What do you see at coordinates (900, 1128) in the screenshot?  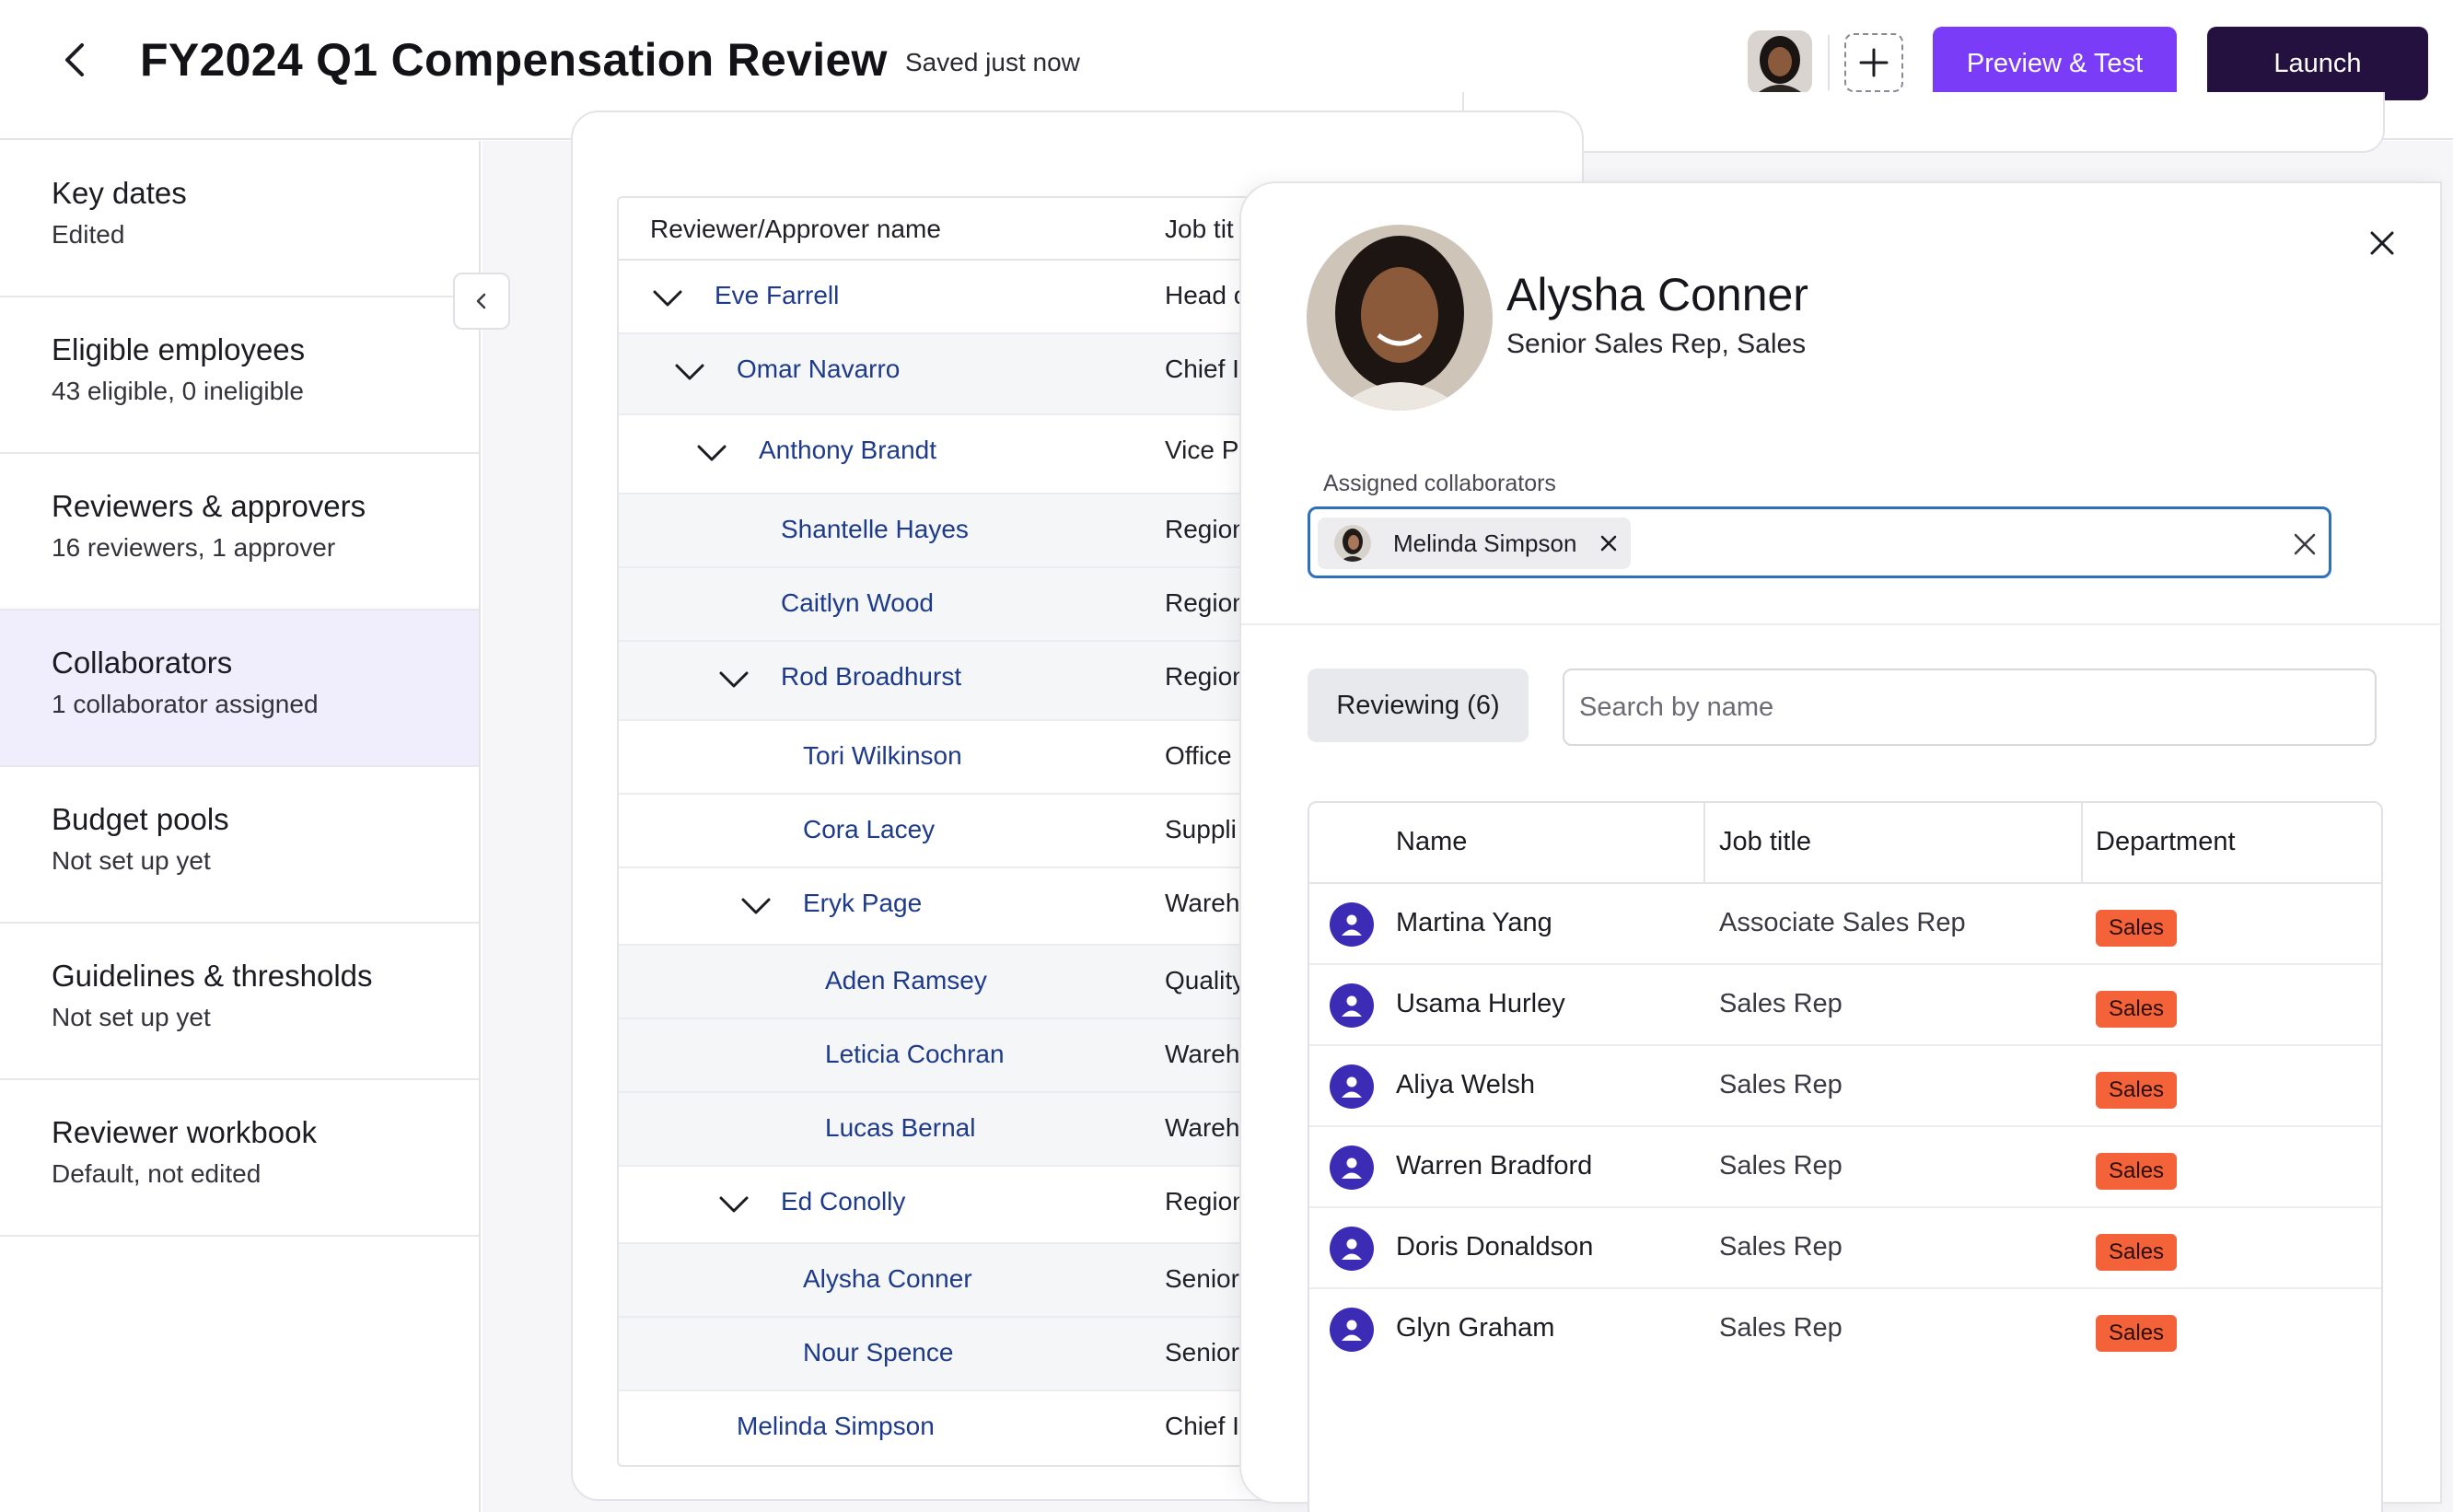 I see `reviewer-name-link: Lucas Bernal` at bounding box center [900, 1128].